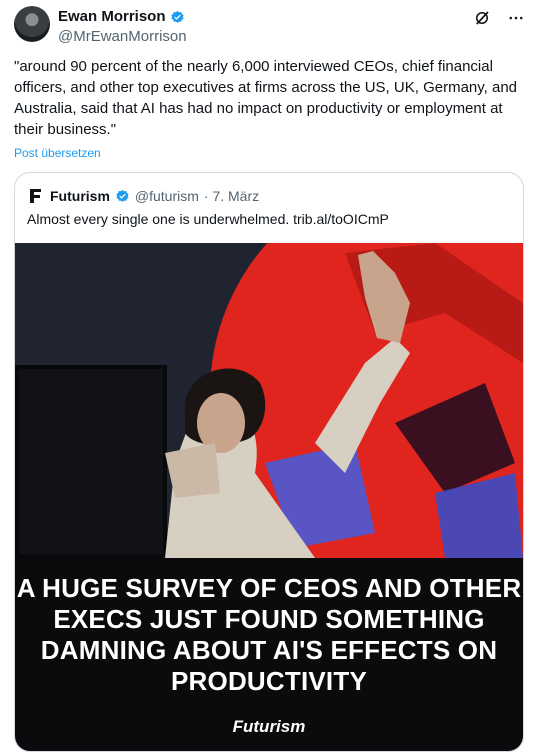 The width and height of the screenshot is (540, 755). Describe the element at coordinates (57, 153) in the screenshot. I see `translate-link: Post übersetzen` at that location.